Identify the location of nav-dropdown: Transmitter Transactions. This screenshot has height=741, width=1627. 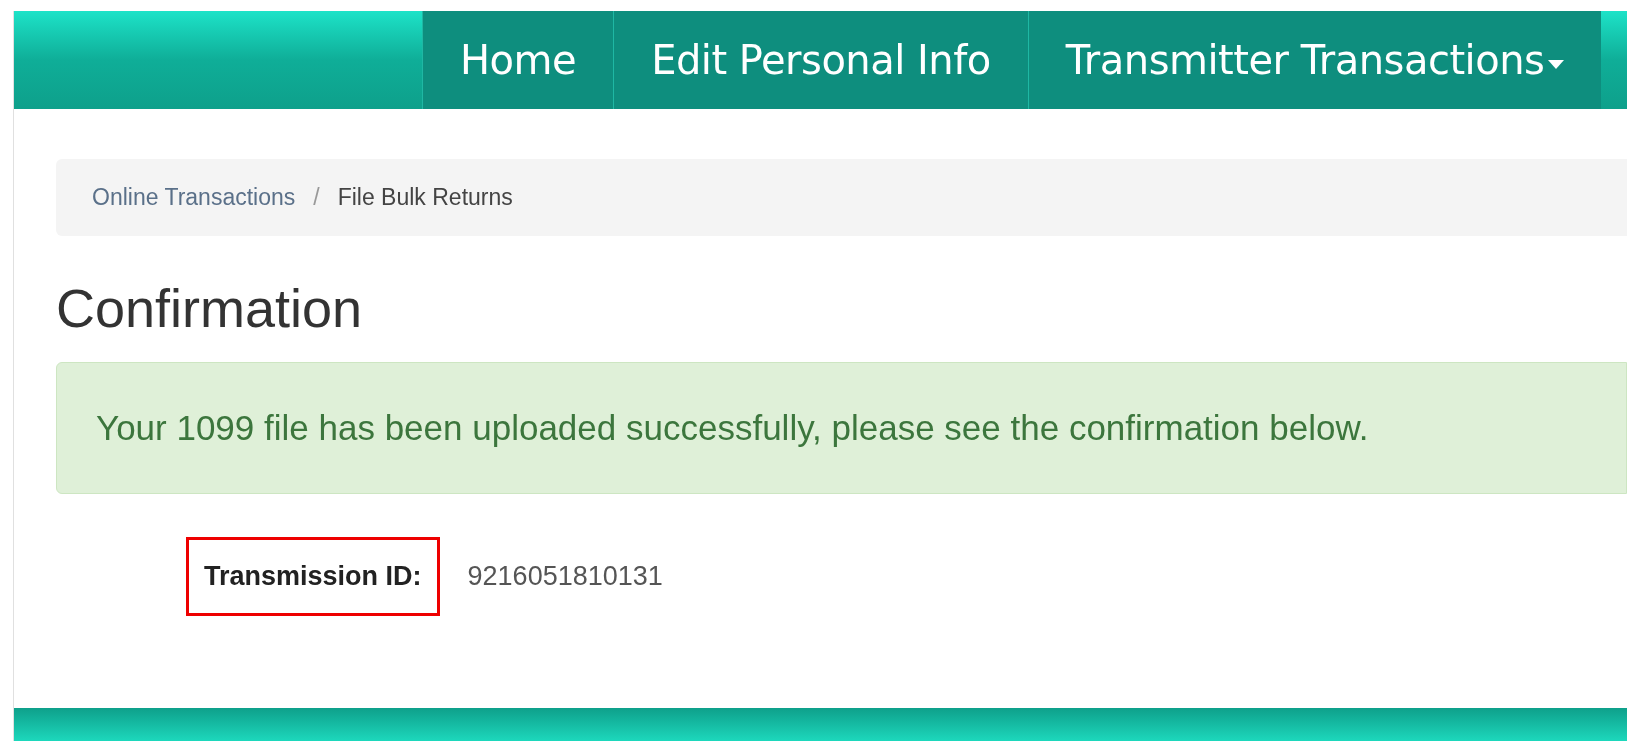
(1314, 60).